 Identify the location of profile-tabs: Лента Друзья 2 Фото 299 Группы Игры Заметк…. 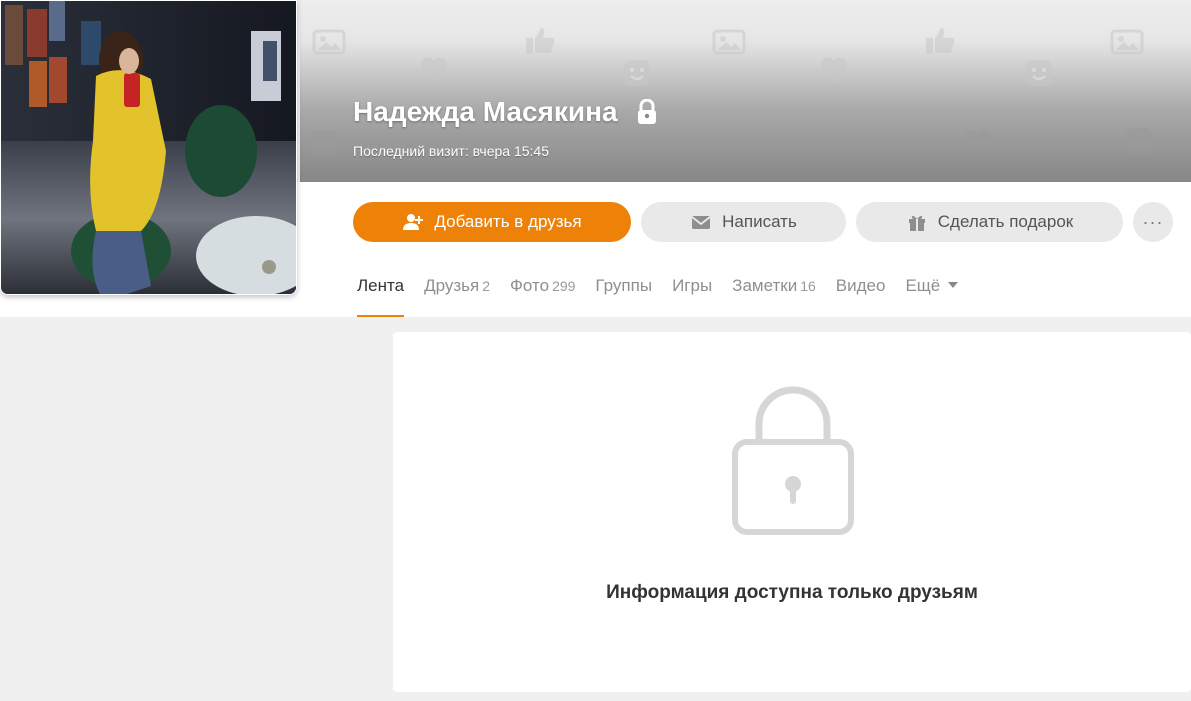
(667, 296).